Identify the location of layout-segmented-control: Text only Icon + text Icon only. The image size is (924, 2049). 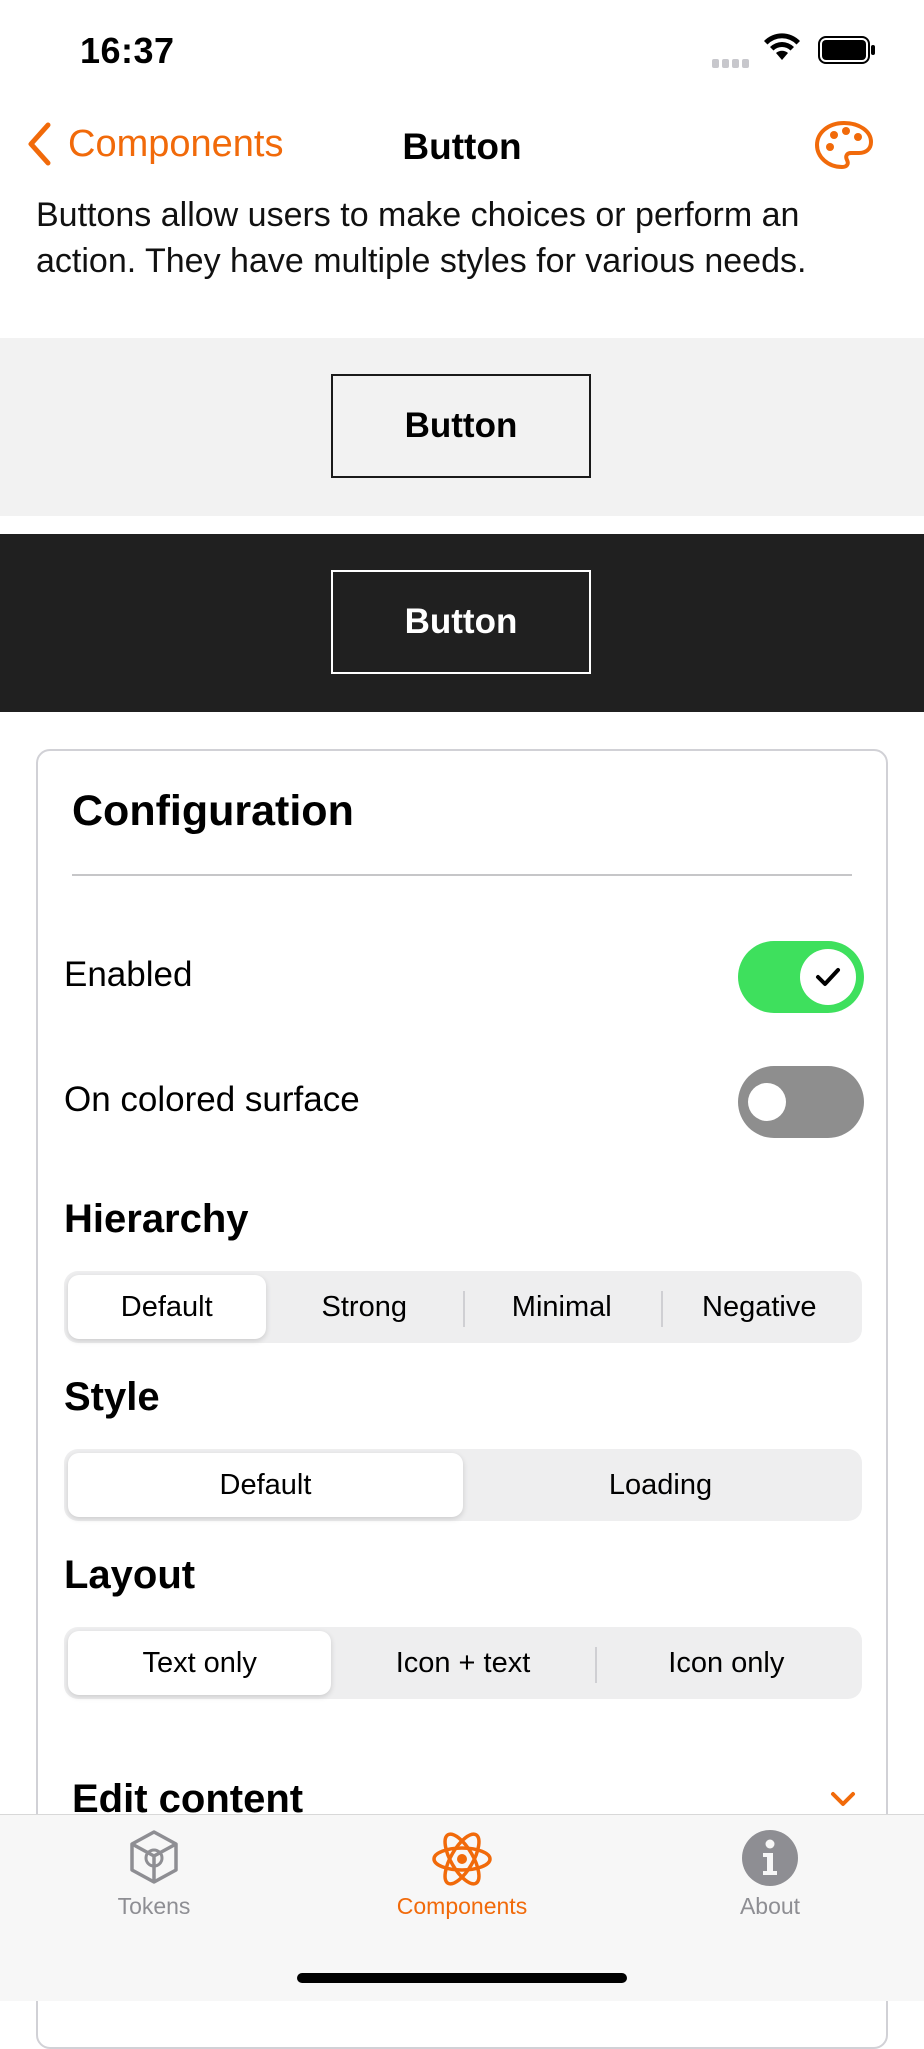
(463, 1663).